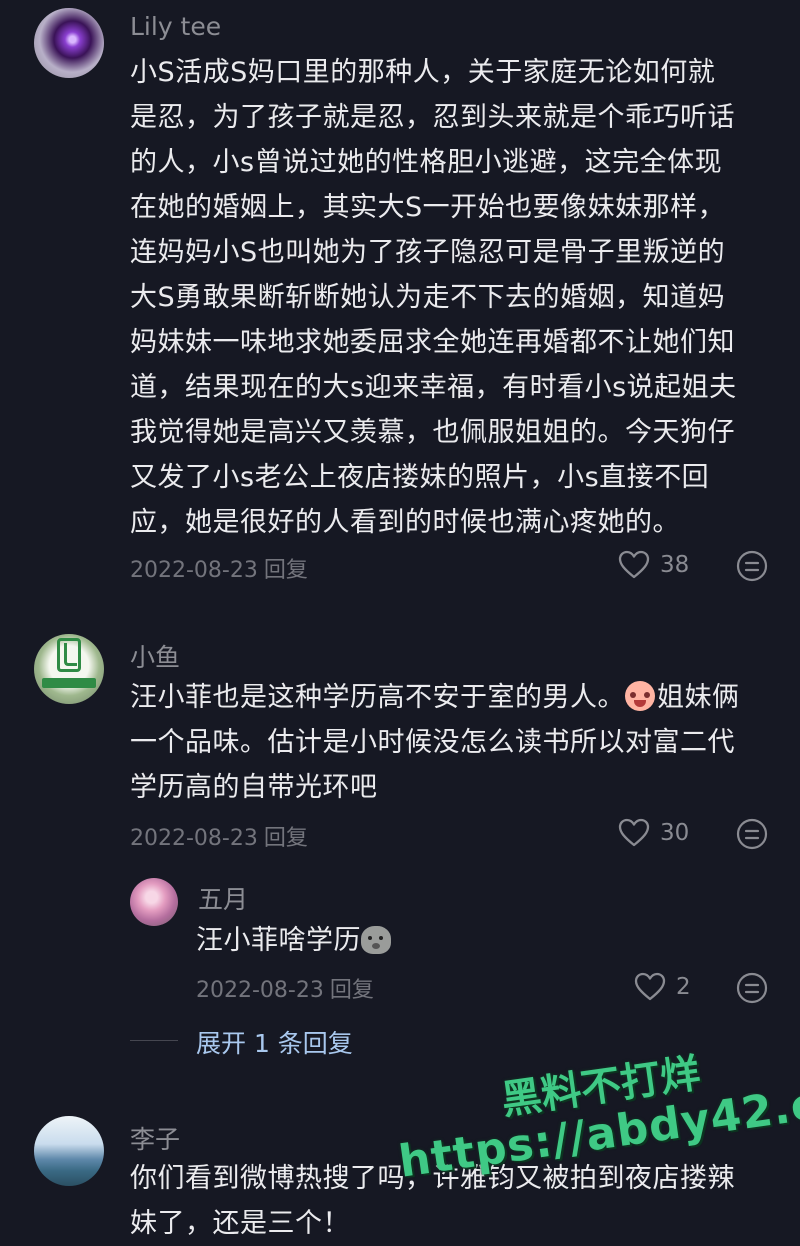 The image size is (800, 1246). What do you see at coordinates (432, 432) in the screenshot?
I see `comment-line: 我觉得她是高兴又羡慕，也佩服姐姐的。今天狗仔` at bounding box center [432, 432].